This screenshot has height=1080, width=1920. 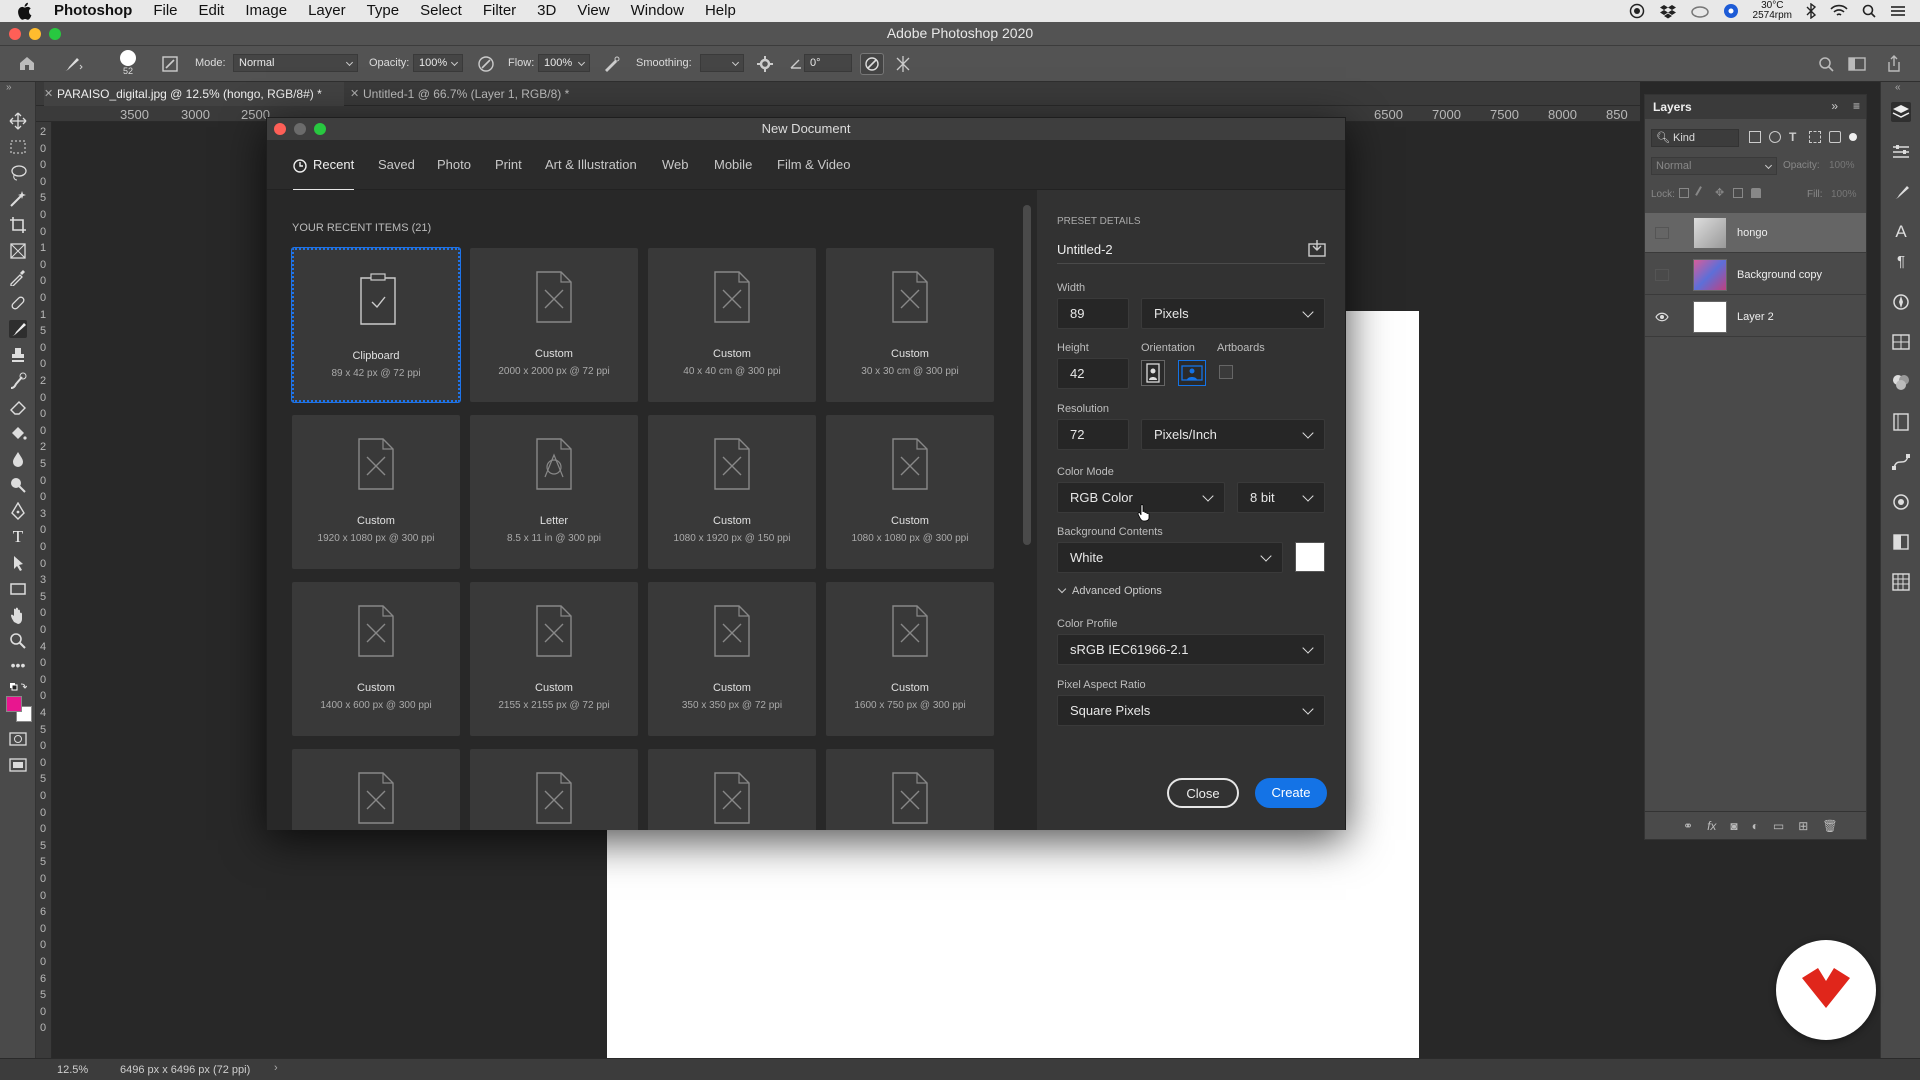 What do you see at coordinates (765, 64) in the screenshot?
I see `smoothing-settings-gear-icon` at bounding box center [765, 64].